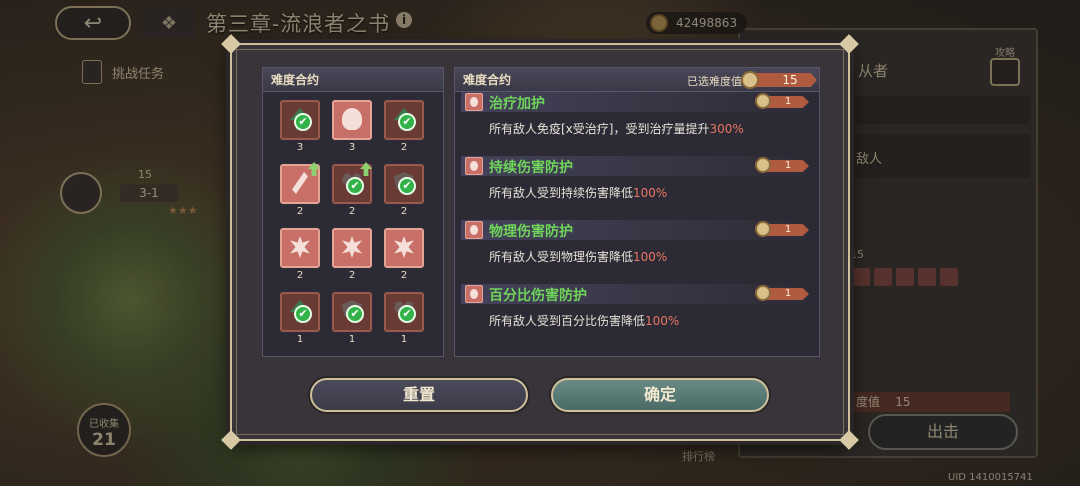 The height and width of the screenshot is (486, 1080). What do you see at coordinates (561, 193) in the screenshot?
I see `contract-desc-text: 所有敌人受到持续伤害降低` at bounding box center [561, 193].